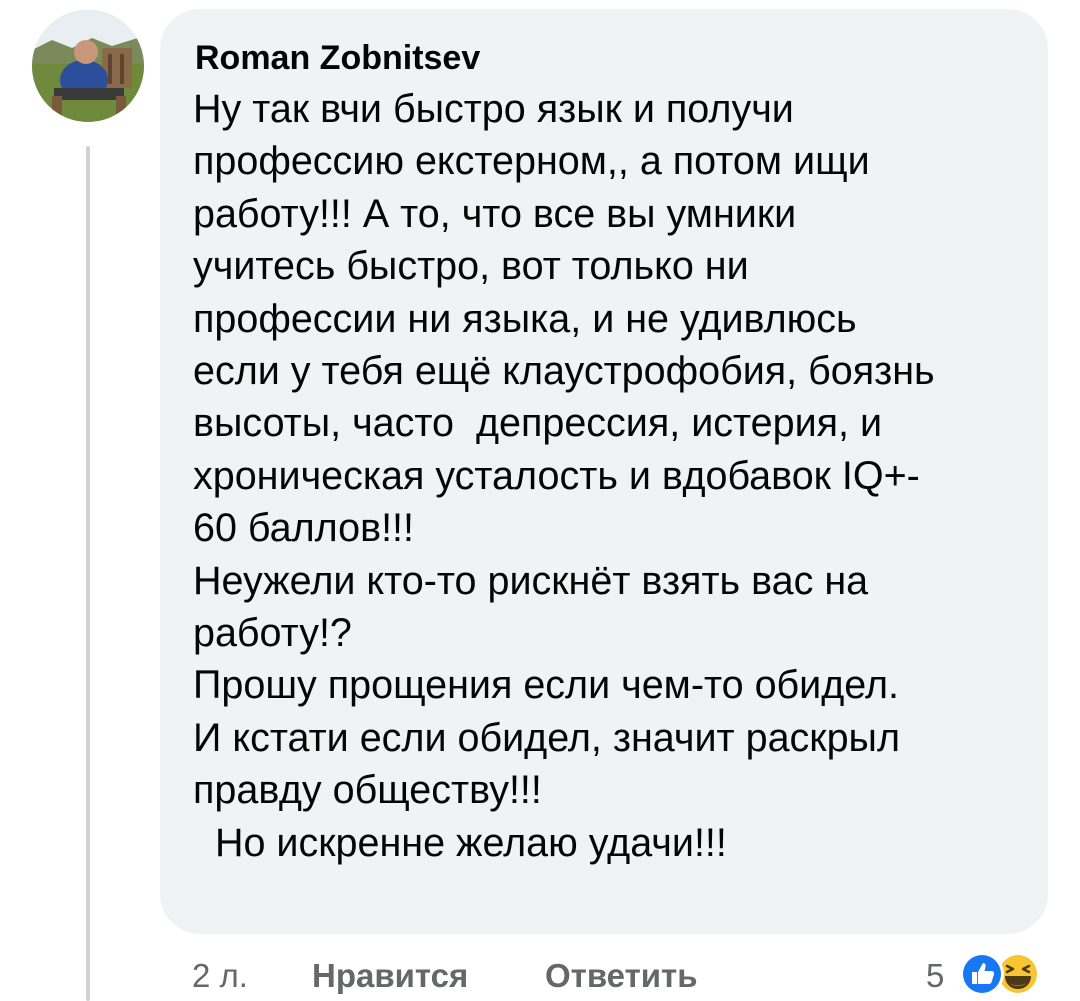  Describe the element at coordinates (546, 685) in the screenshot. I see `comment-line: Прошу прощения если чем-то обидел.` at that location.